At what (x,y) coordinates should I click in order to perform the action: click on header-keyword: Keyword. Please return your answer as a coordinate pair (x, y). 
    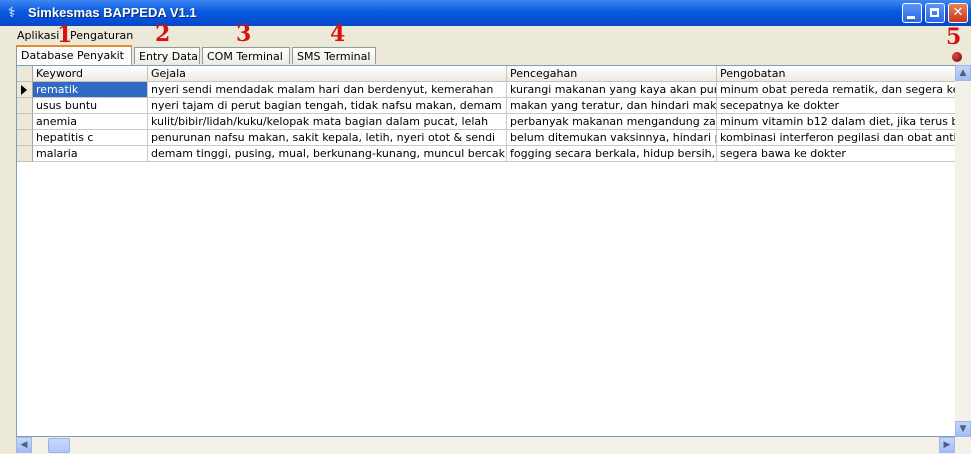
    Looking at the image, I should click on (90, 74).